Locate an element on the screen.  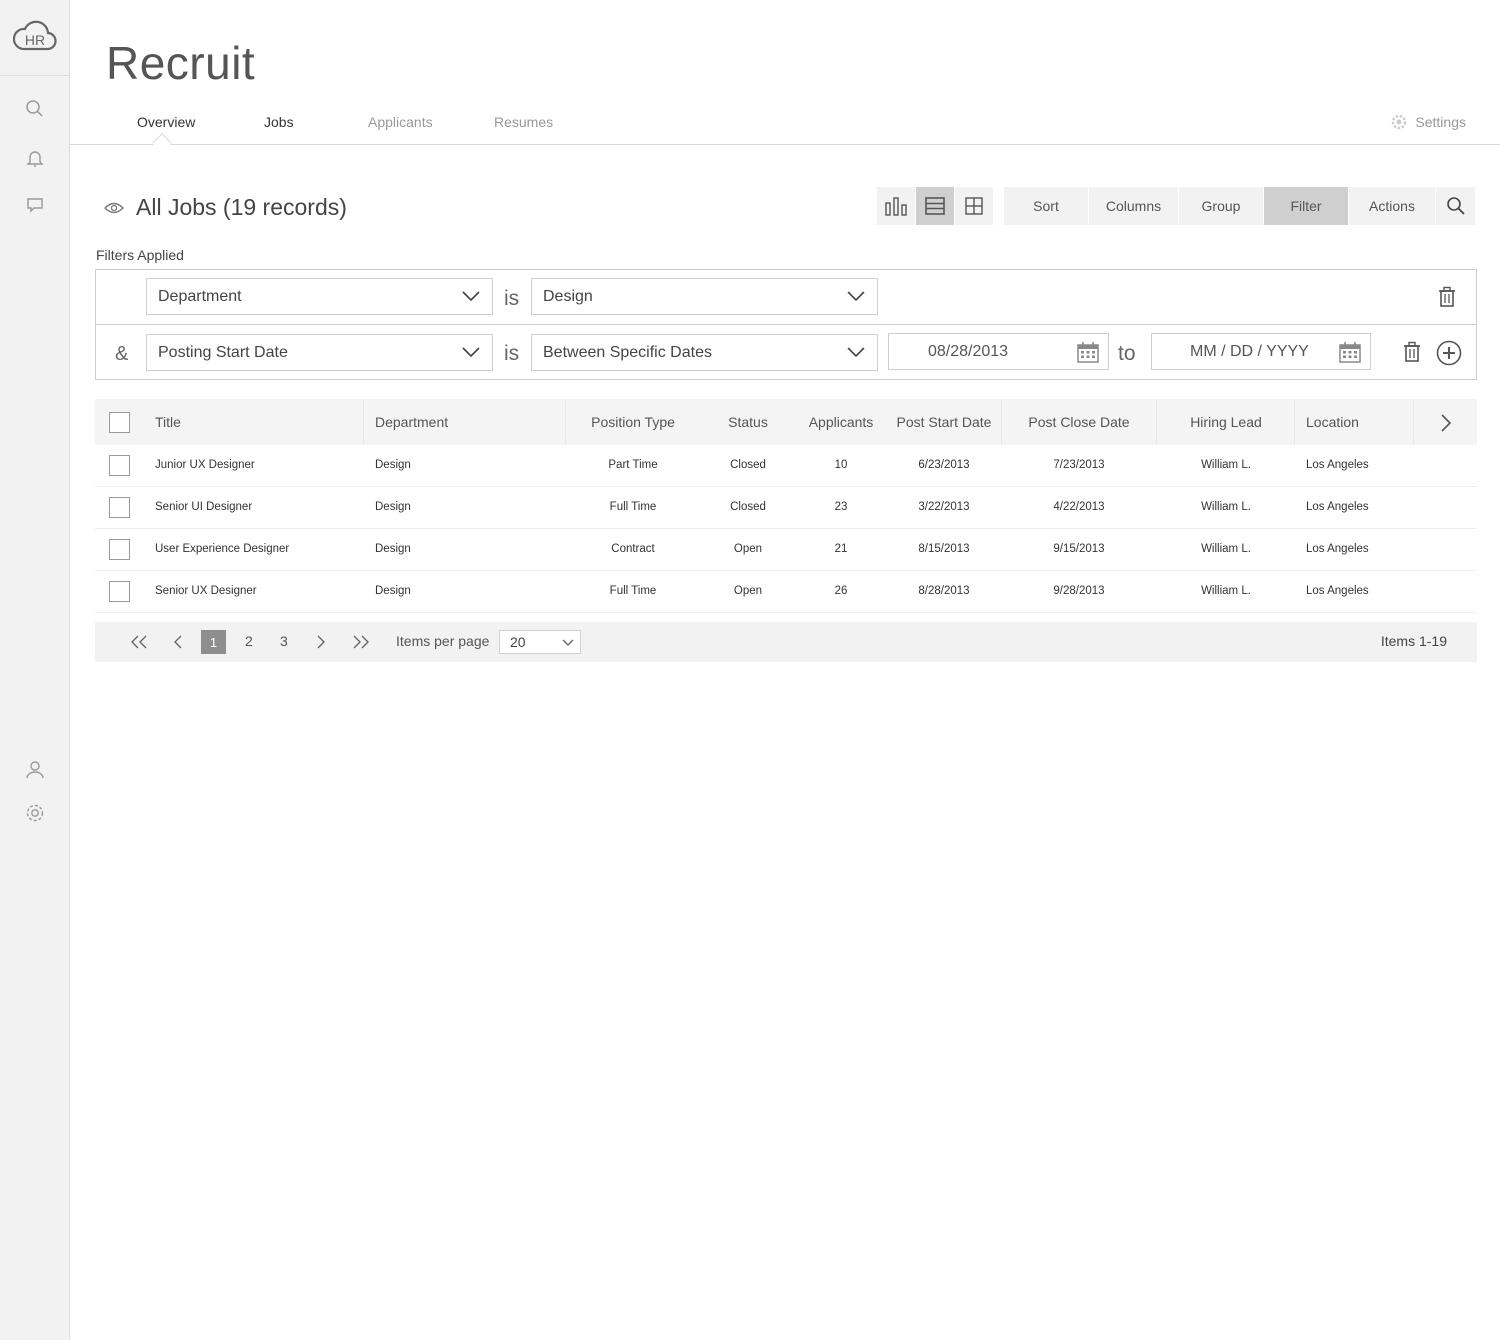
user-icon is located at coordinates (35, 770).